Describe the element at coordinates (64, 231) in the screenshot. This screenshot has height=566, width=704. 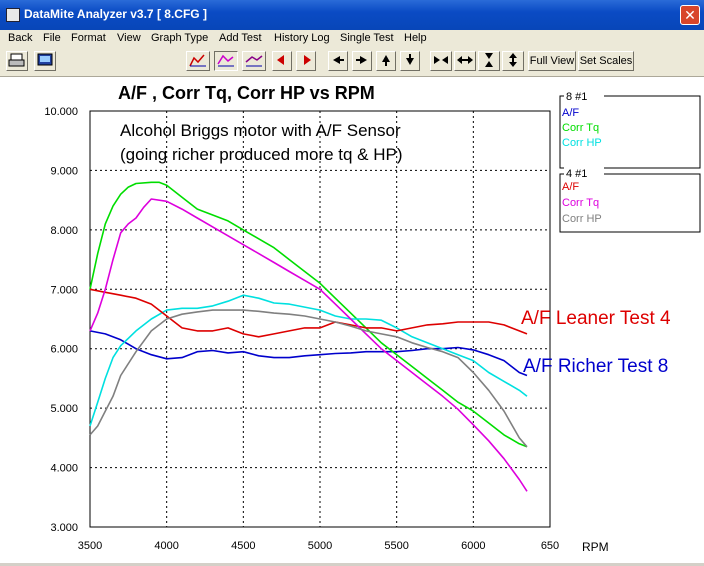
I see `y-tick-label: 8.000` at that location.